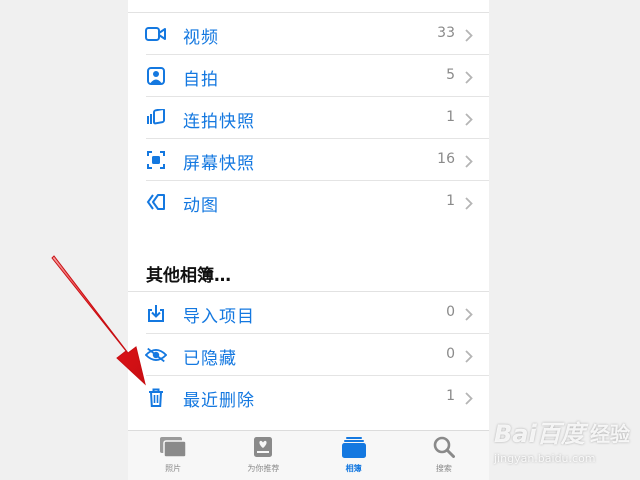  I want to click on screenshot-icon, so click(156, 160).